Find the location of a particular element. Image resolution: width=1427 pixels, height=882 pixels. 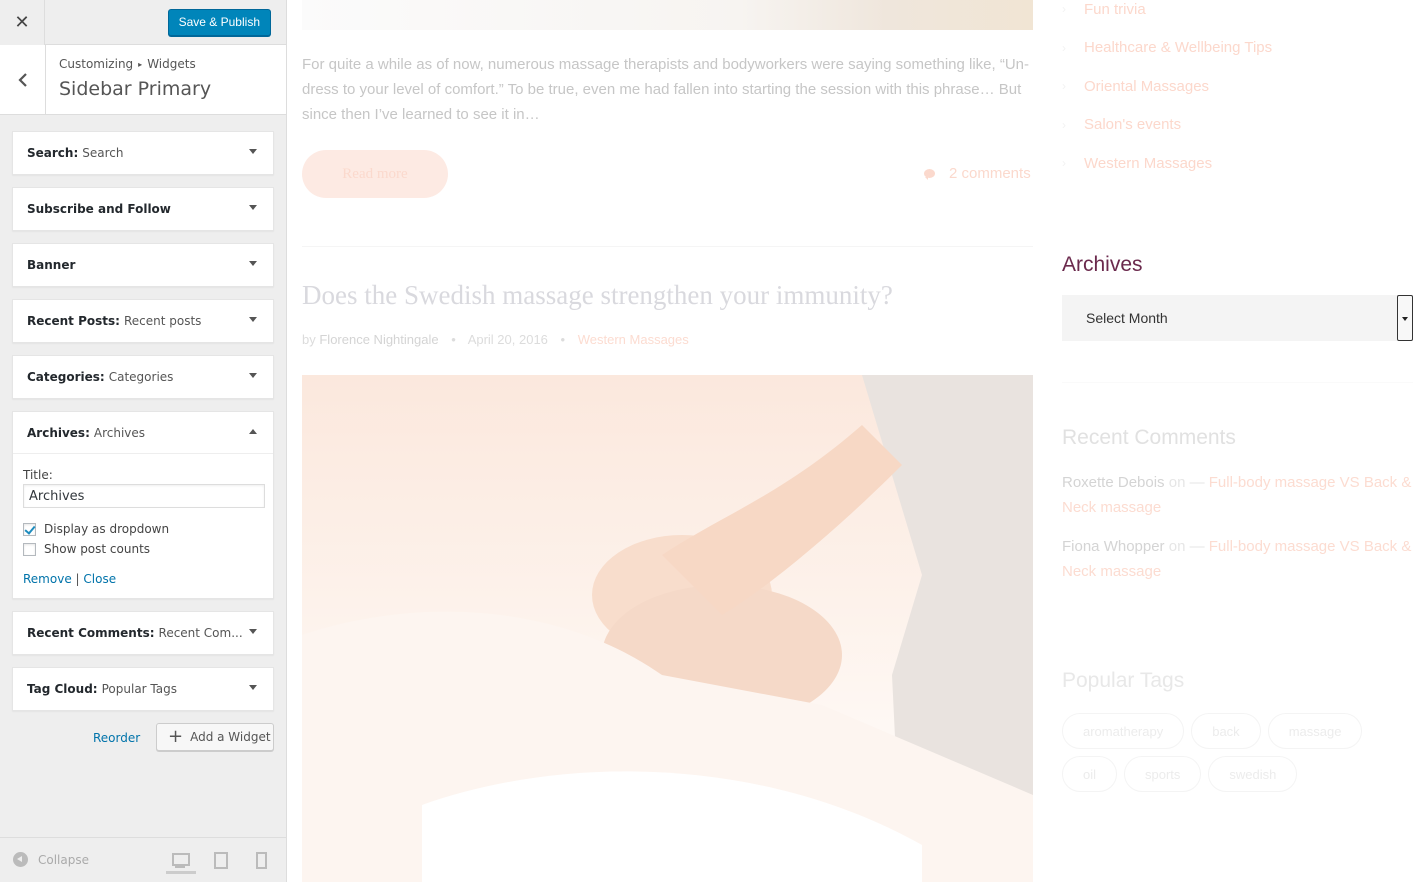

widget-header: Search is located at coordinates (143, 153).